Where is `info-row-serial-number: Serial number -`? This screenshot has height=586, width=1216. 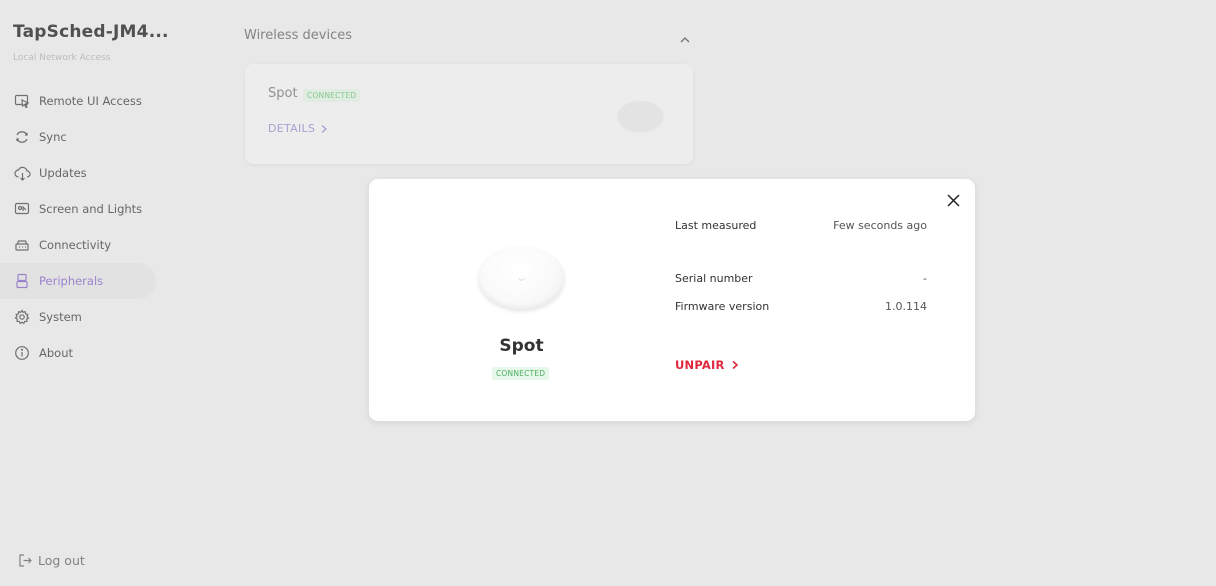
info-row-serial-number: Serial number - is located at coordinates (801, 278).